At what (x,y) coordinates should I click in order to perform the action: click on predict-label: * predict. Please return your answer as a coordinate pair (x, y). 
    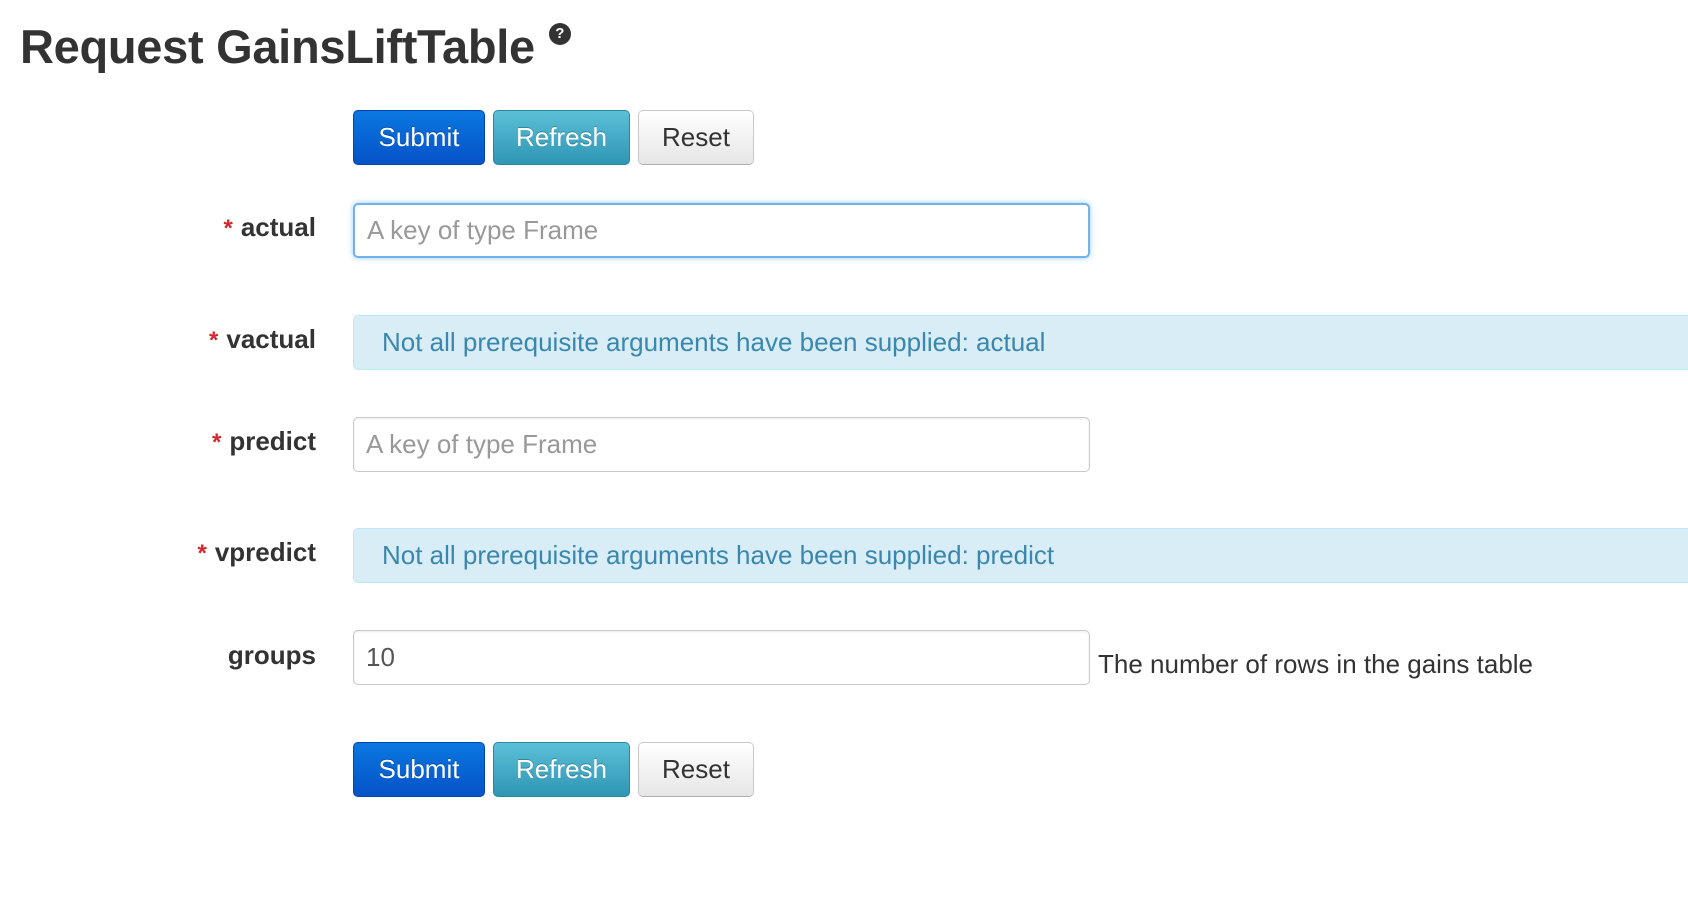
    Looking at the image, I should click on (264, 442).